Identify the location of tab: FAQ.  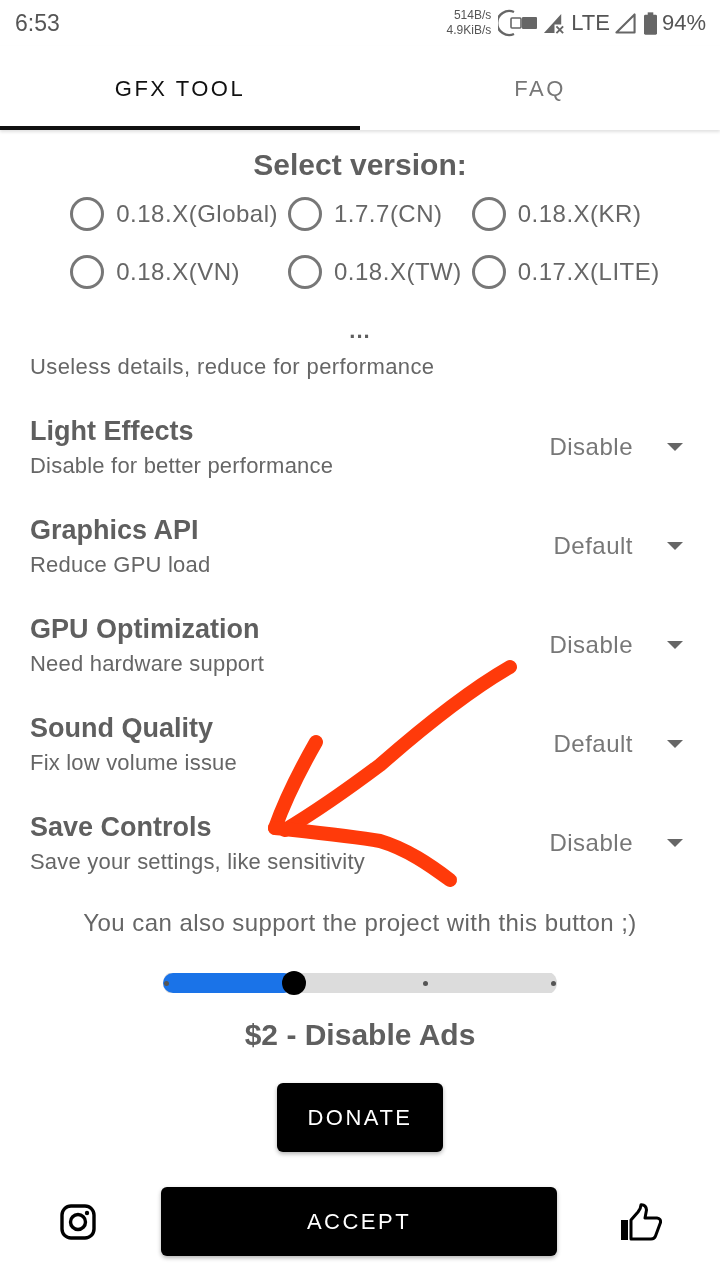
(540, 88).